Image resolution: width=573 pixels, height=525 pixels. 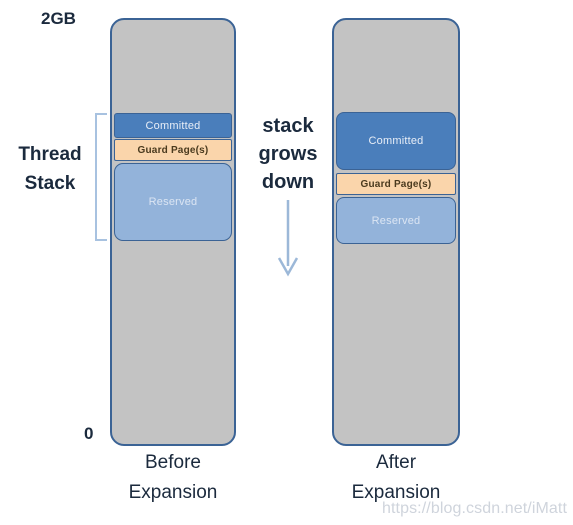 What do you see at coordinates (288, 238) in the screenshot?
I see `arrow-down-icon` at bounding box center [288, 238].